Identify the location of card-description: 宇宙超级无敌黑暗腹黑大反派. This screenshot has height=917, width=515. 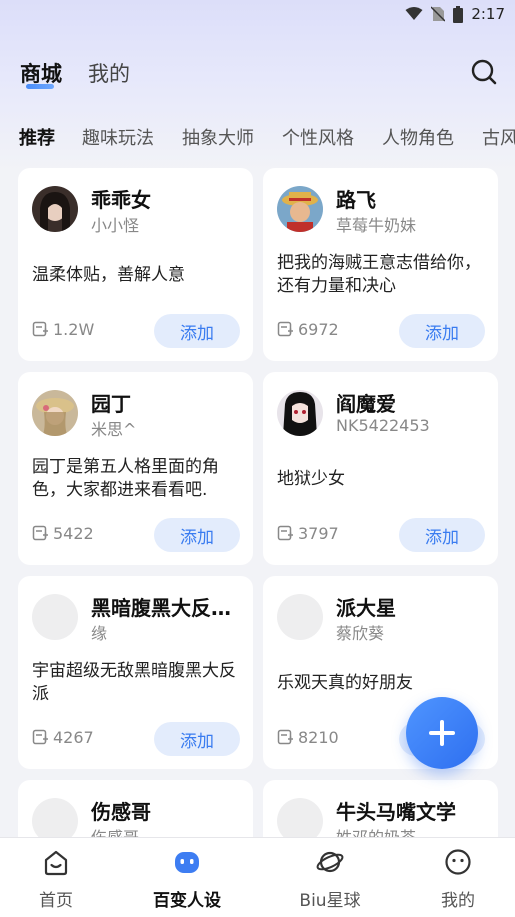
(134, 682).